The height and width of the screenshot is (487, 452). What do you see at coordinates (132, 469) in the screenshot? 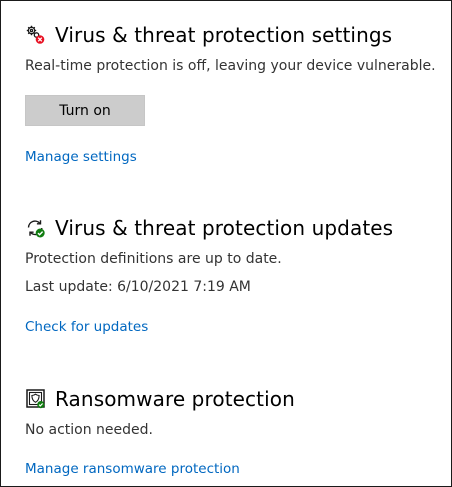
I see `manage-ransomware-link: Manage ransomware protection` at bounding box center [132, 469].